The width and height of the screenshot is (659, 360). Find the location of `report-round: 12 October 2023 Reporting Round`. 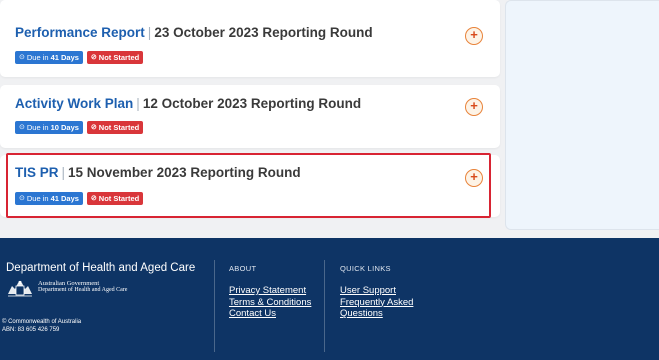

report-round: 12 October 2023 Reporting Round is located at coordinates (252, 103).